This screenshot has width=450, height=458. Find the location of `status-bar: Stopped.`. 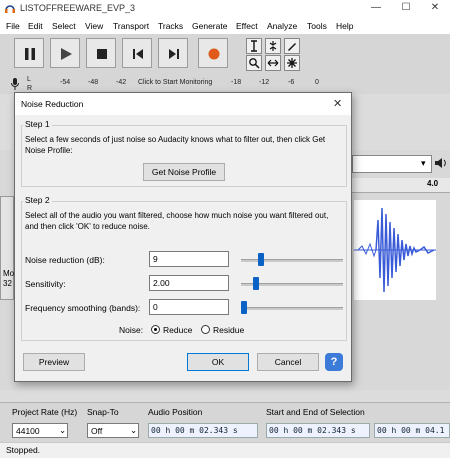

status-bar: Stopped. is located at coordinates (225, 450).